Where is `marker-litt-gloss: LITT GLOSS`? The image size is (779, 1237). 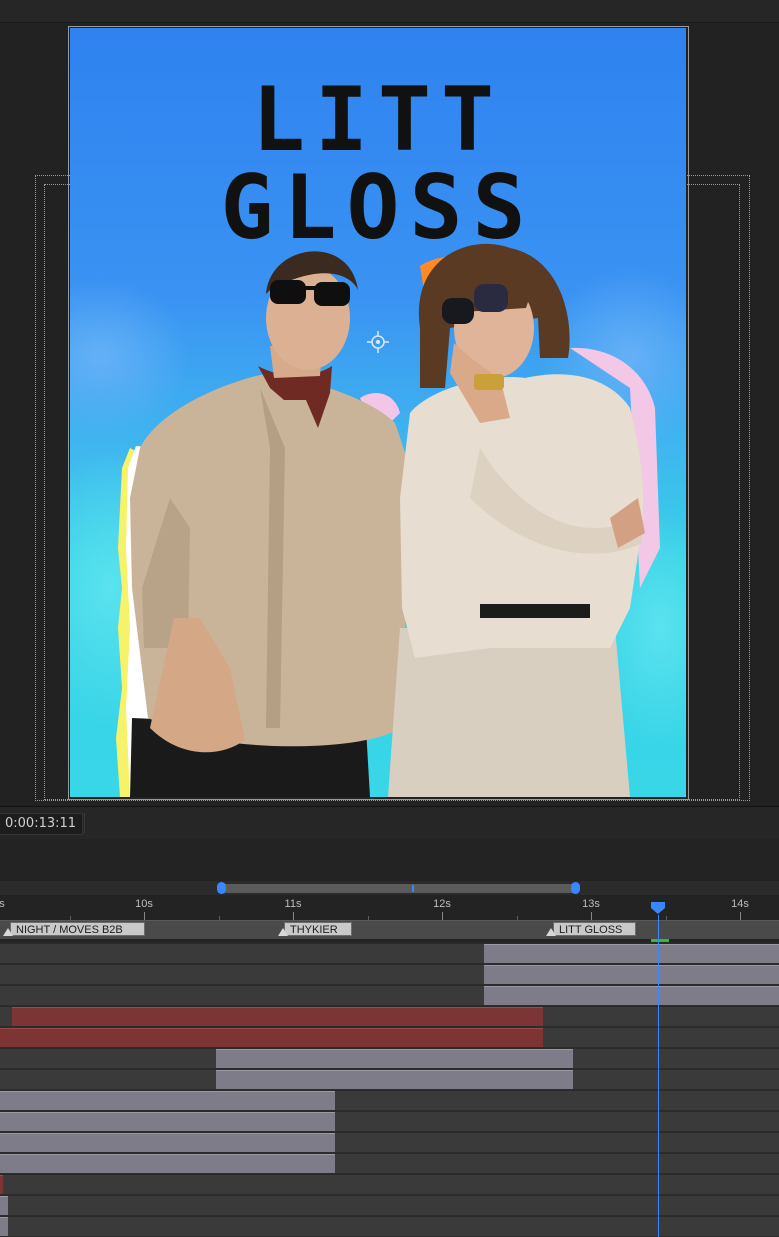
marker-litt-gloss: LITT GLOSS is located at coordinates (594, 929).